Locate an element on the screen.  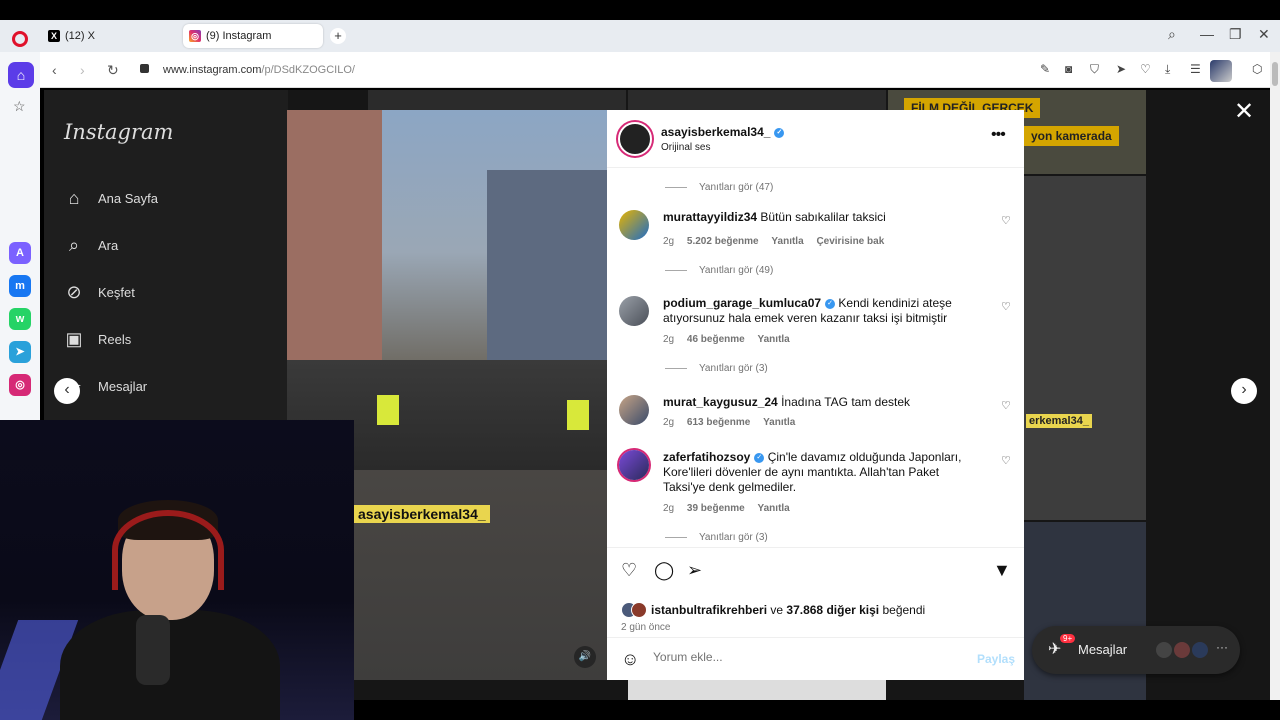
post-date: 2 gün önce is located at coordinates (646, 627).